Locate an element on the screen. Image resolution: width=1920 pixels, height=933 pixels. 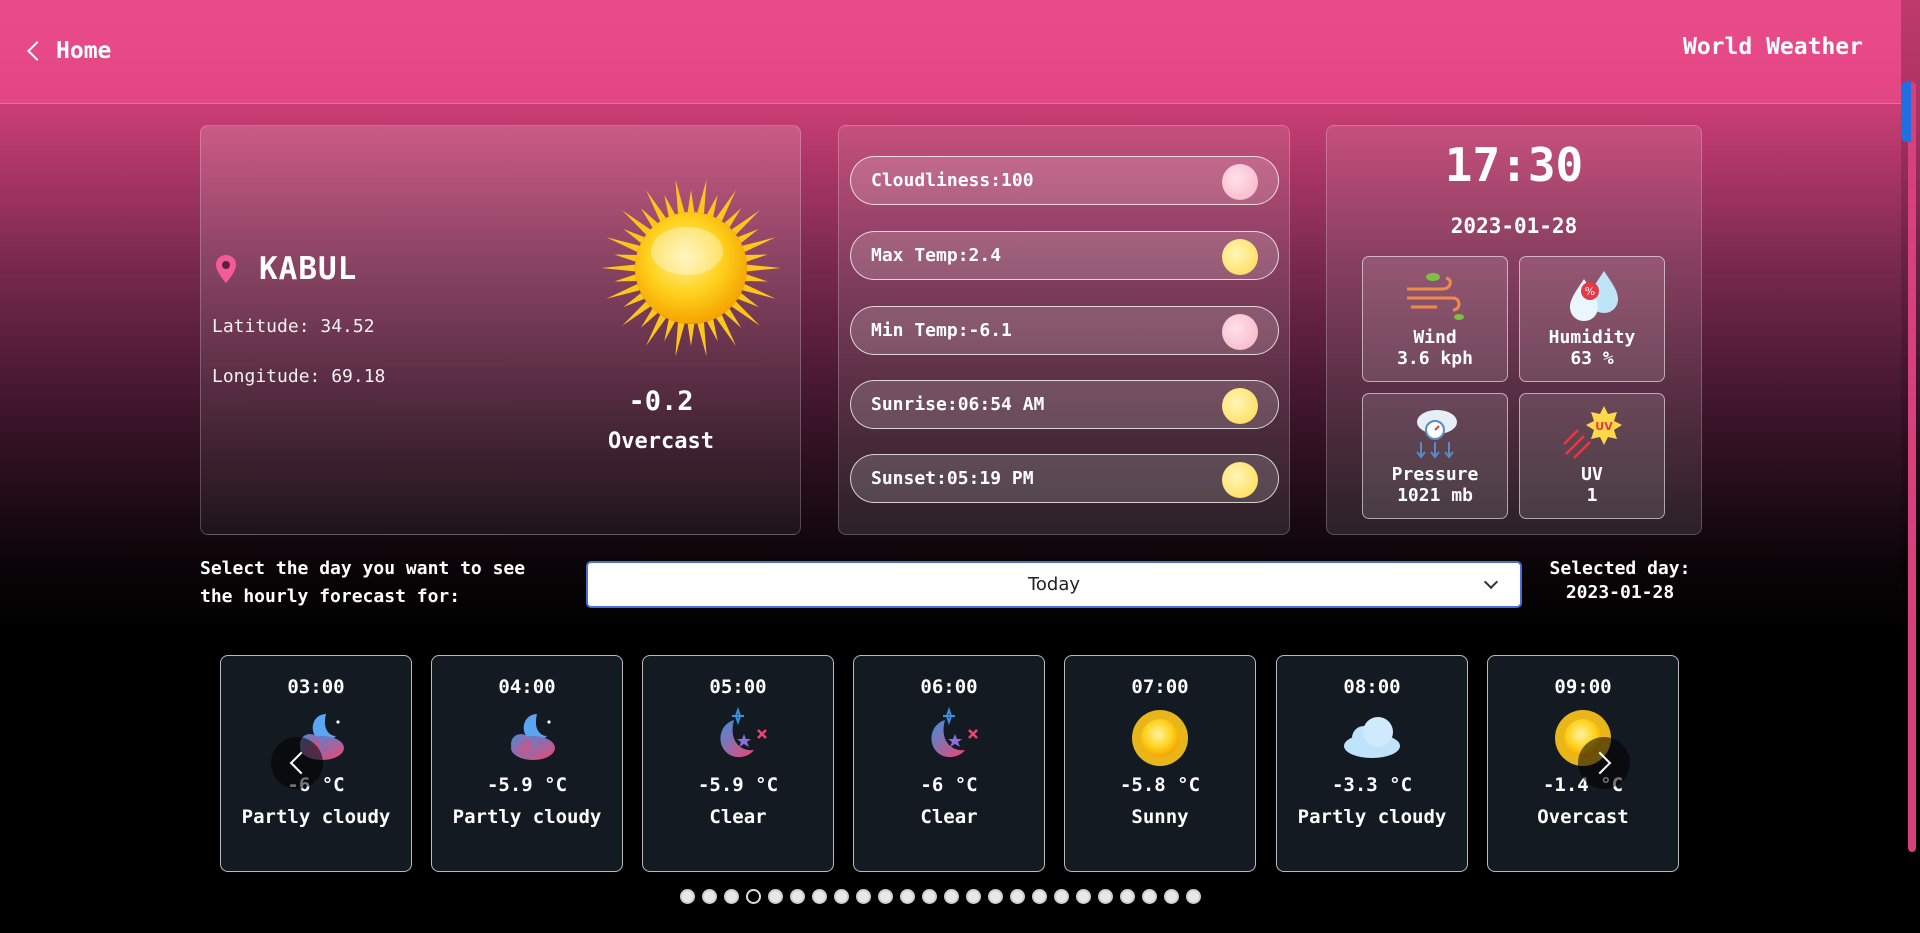
hour-time: 09:00 is located at coordinates (1583, 687).